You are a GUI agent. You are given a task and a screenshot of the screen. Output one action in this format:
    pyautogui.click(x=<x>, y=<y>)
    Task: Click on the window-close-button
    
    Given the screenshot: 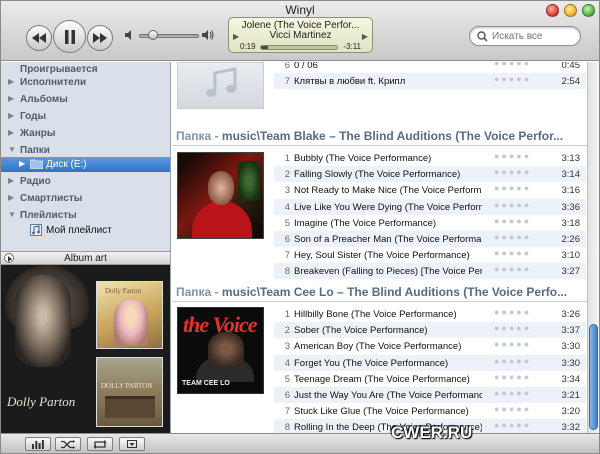 What is the action you would take?
    pyautogui.click(x=552, y=10)
    